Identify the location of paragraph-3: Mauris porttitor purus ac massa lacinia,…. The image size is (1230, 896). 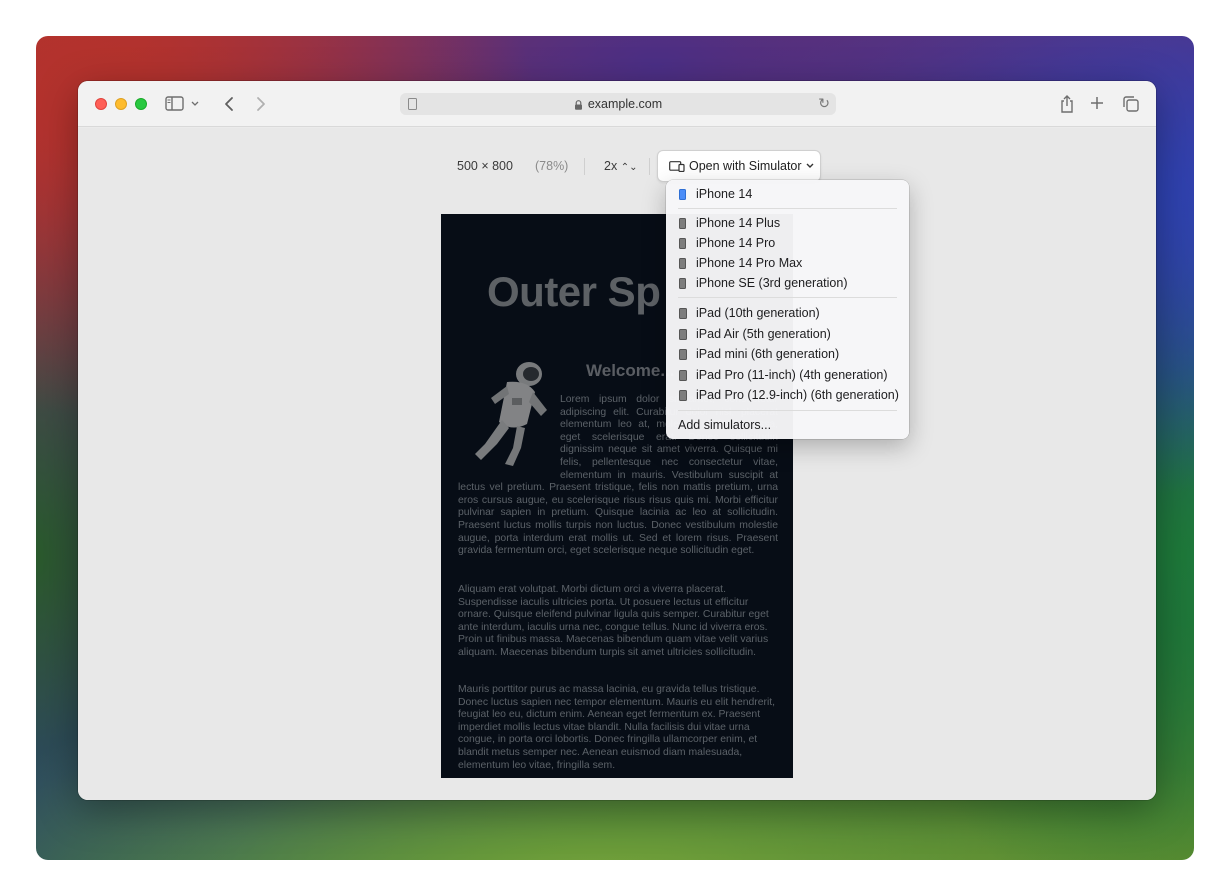
(617, 727).